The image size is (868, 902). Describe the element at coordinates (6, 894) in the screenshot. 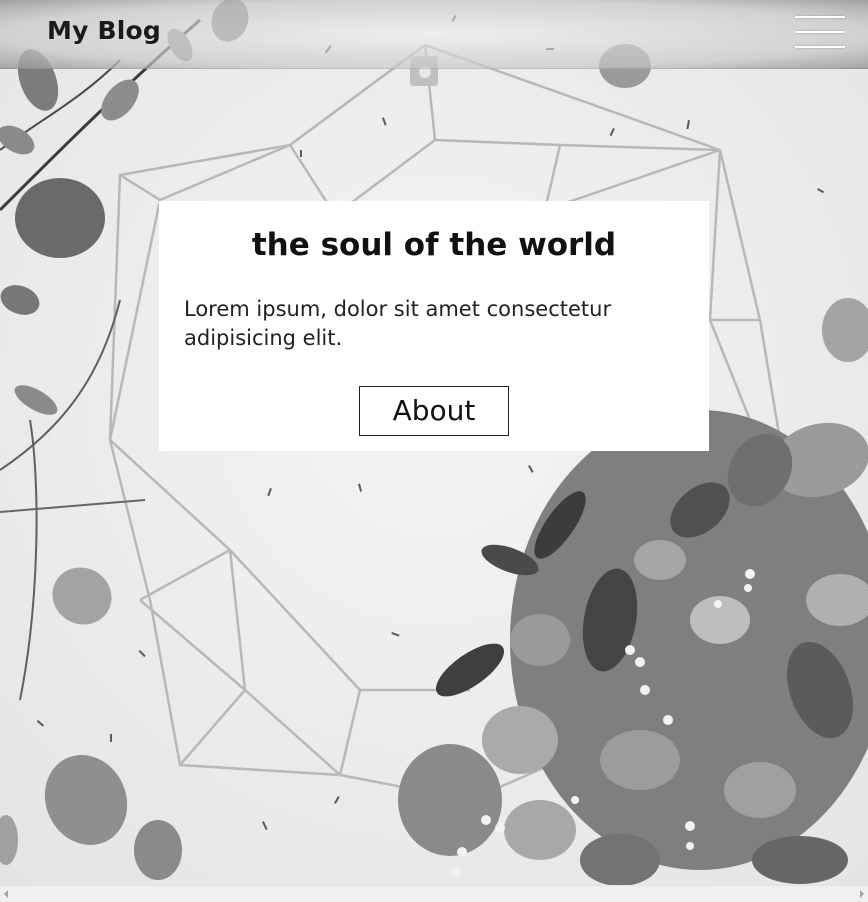

I see `arrow-left-icon` at that location.